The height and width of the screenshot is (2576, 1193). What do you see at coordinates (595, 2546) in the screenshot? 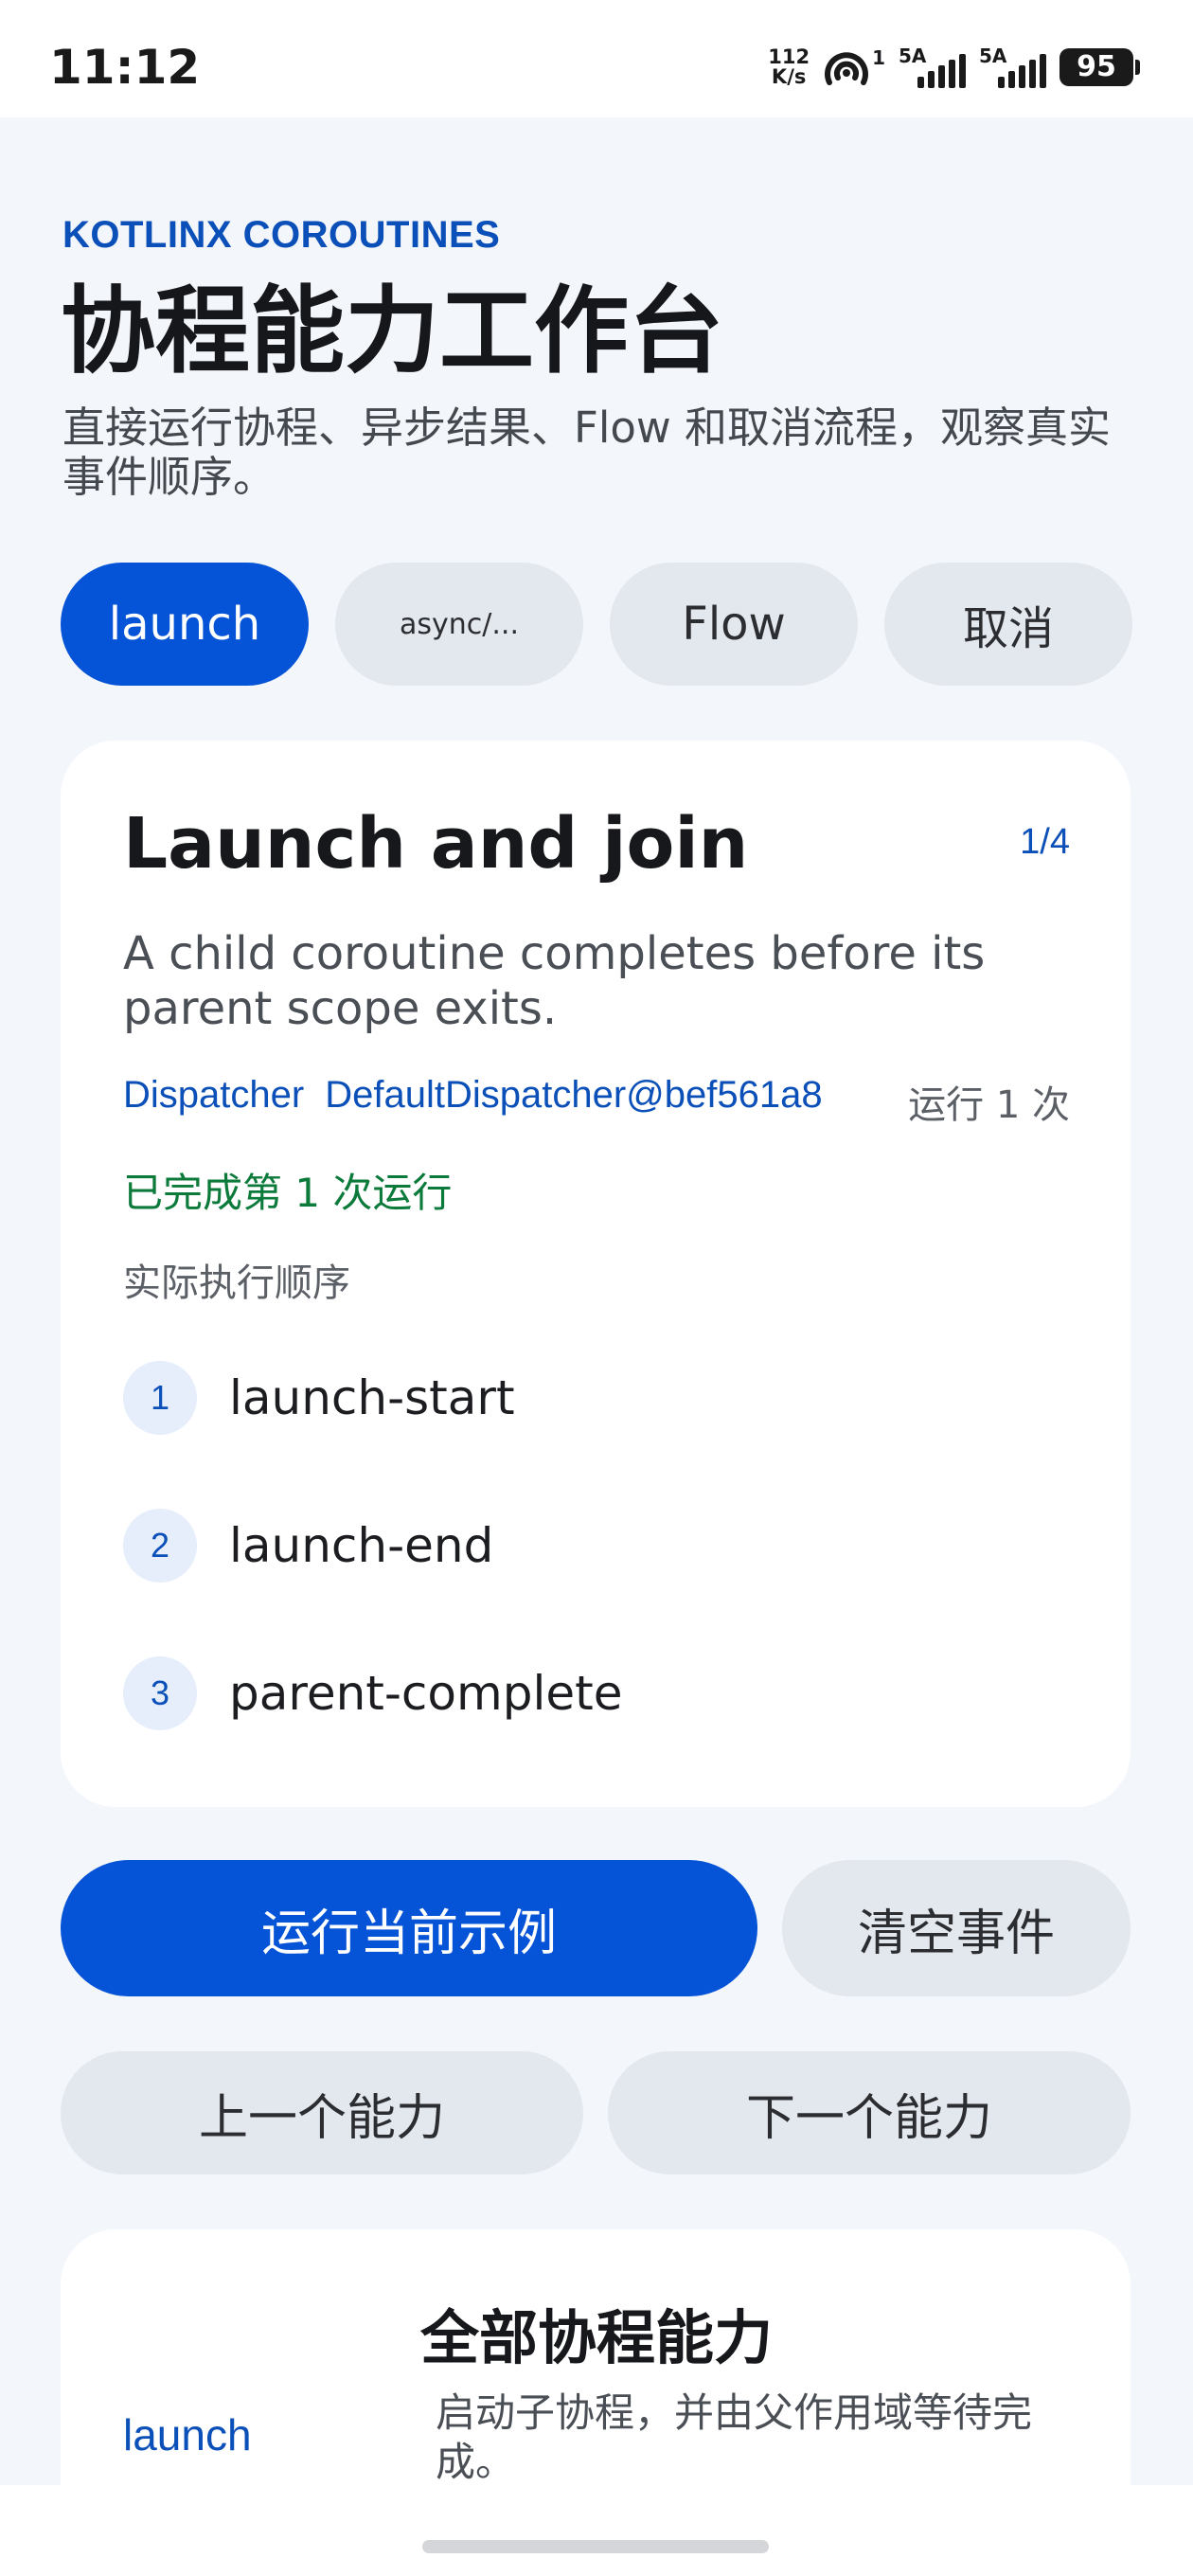
I see `home-indicator` at bounding box center [595, 2546].